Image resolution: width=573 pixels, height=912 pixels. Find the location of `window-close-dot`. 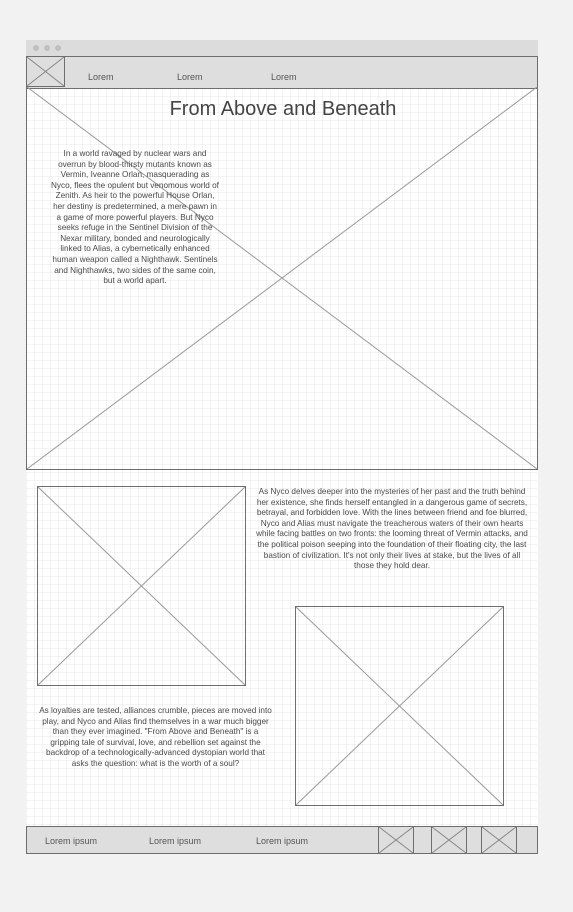

window-close-dot is located at coordinates (36, 48).